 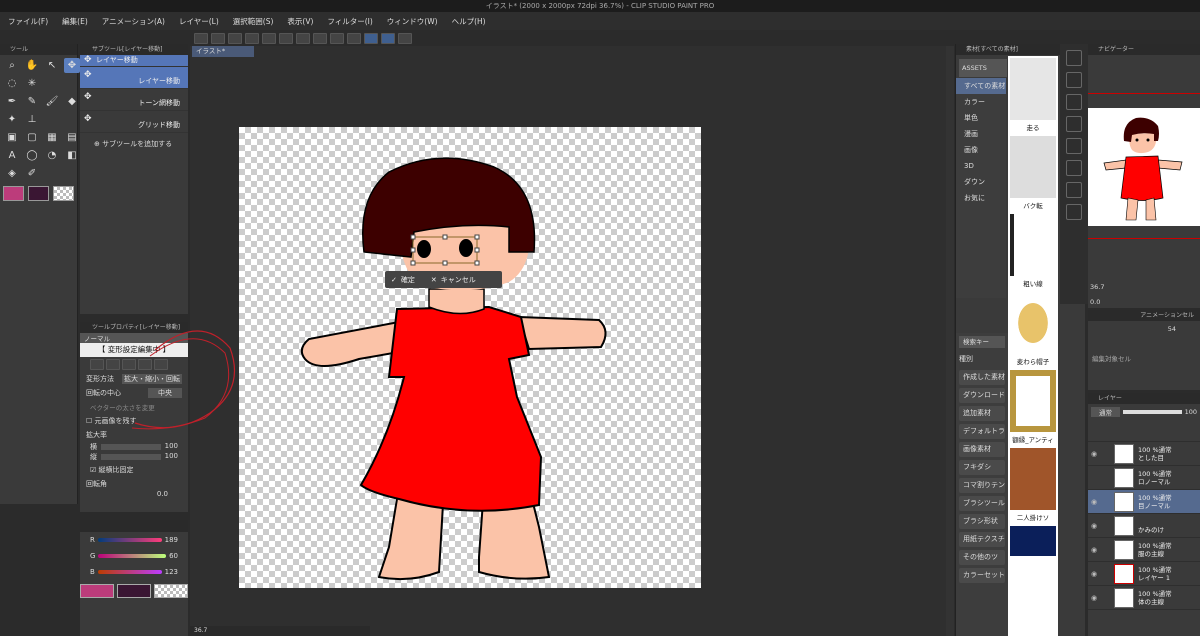 What do you see at coordinates (75, 21) in the screenshot?
I see `menu-edit: 編集(E)` at bounding box center [75, 21].